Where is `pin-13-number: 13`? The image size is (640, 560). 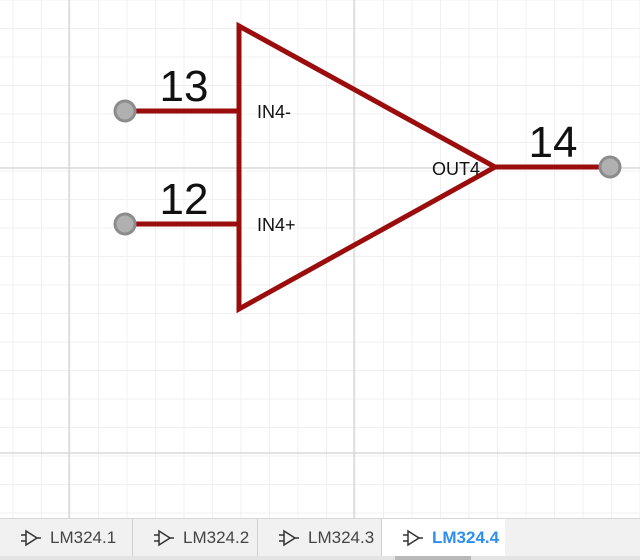
pin-13-number: 13 is located at coordinates (184, 86).